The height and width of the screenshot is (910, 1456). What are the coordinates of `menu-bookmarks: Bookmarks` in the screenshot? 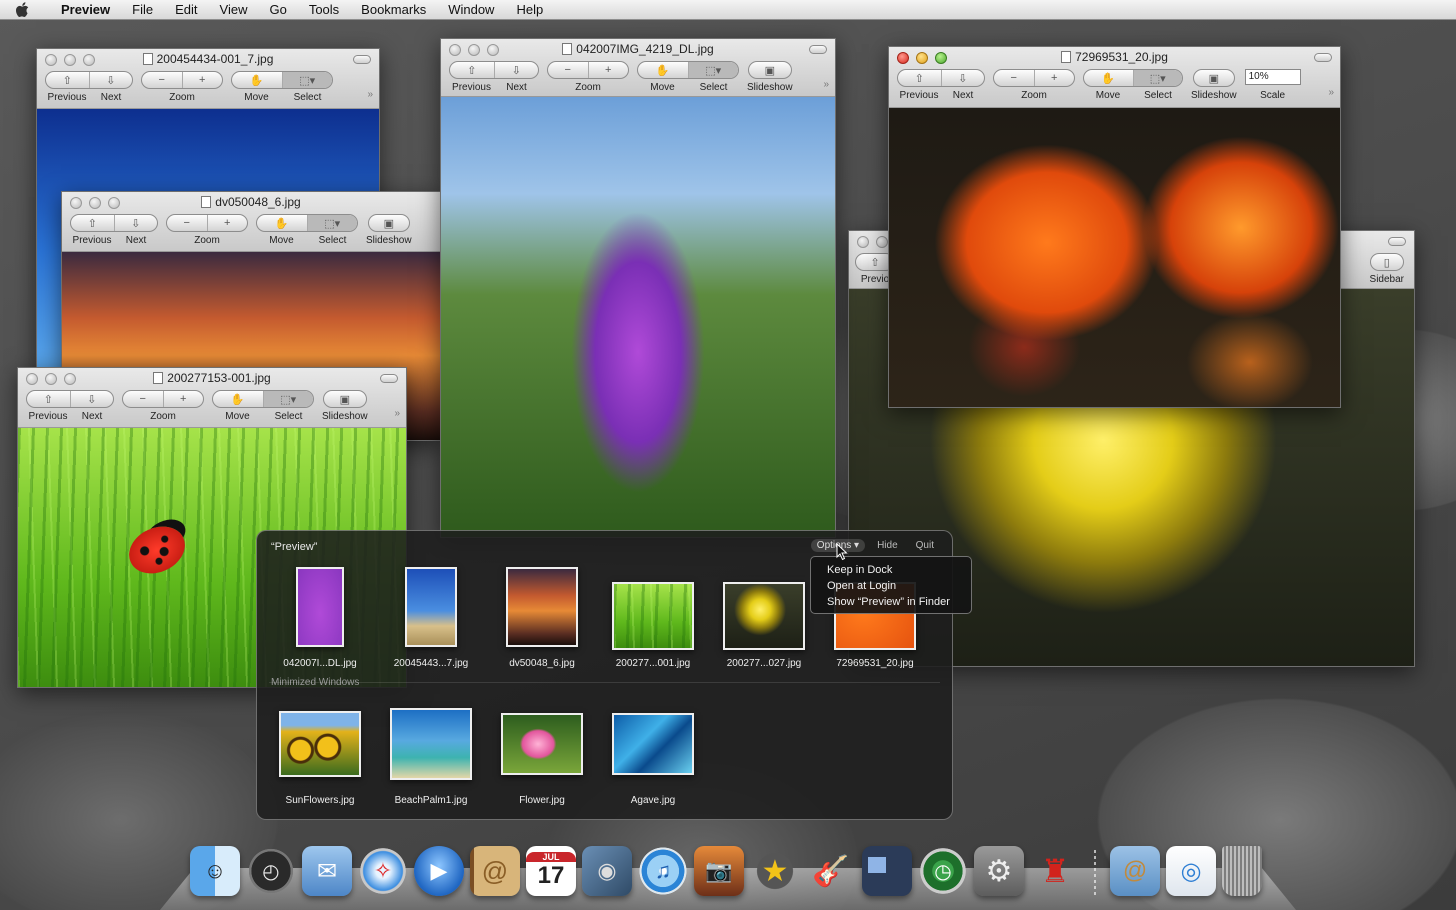 It's located at (393, 9).